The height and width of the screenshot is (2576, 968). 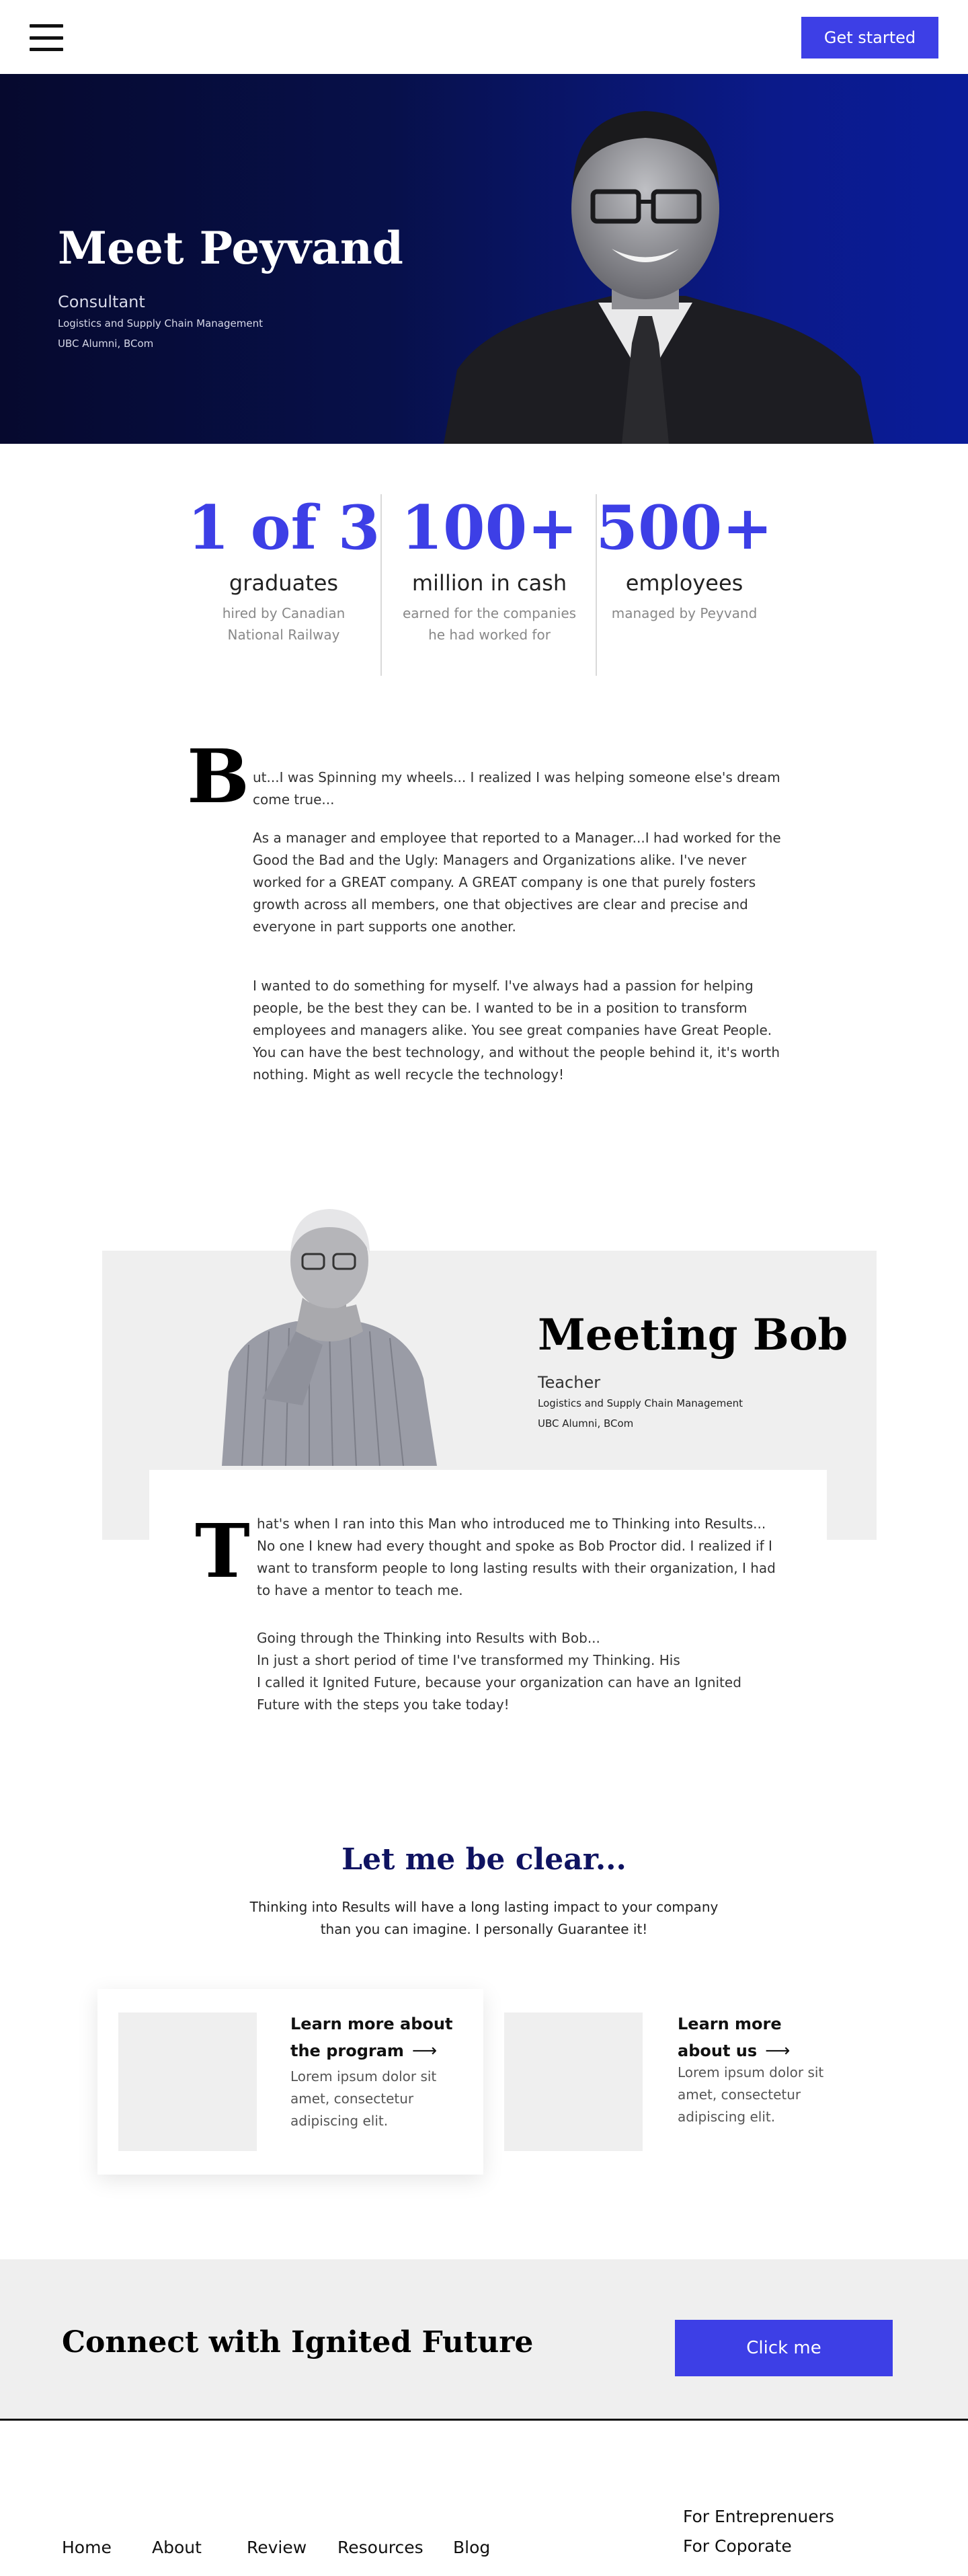 What do you see at coordinates (380, 2548) in the screenshot?
I see `footer-link-resources: Resources` at bounding box center [380, 2548].